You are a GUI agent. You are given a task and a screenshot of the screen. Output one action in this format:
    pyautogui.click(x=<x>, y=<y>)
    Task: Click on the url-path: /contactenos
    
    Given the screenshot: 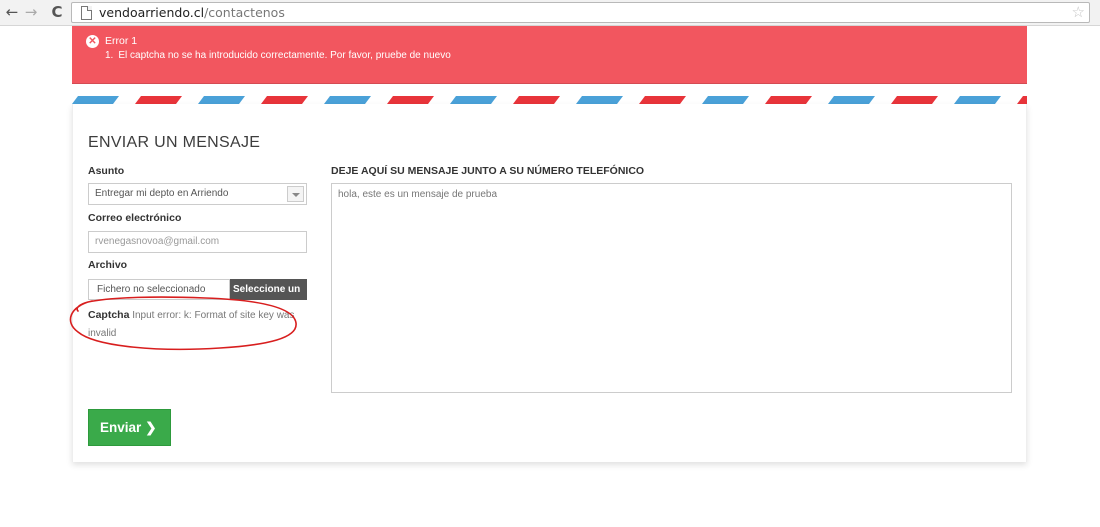 What is the action you would take?
    pyautogui.click(x=244, y=12)
    